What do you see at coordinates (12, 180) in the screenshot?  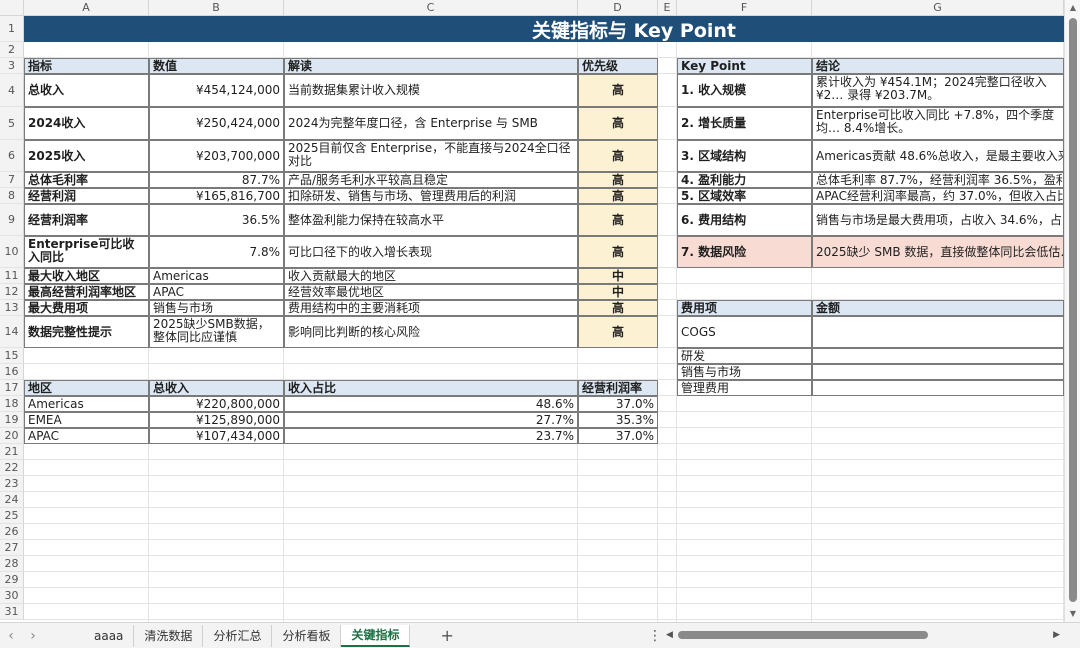 I see `row-header: 7` at bounding box center [12, 180].